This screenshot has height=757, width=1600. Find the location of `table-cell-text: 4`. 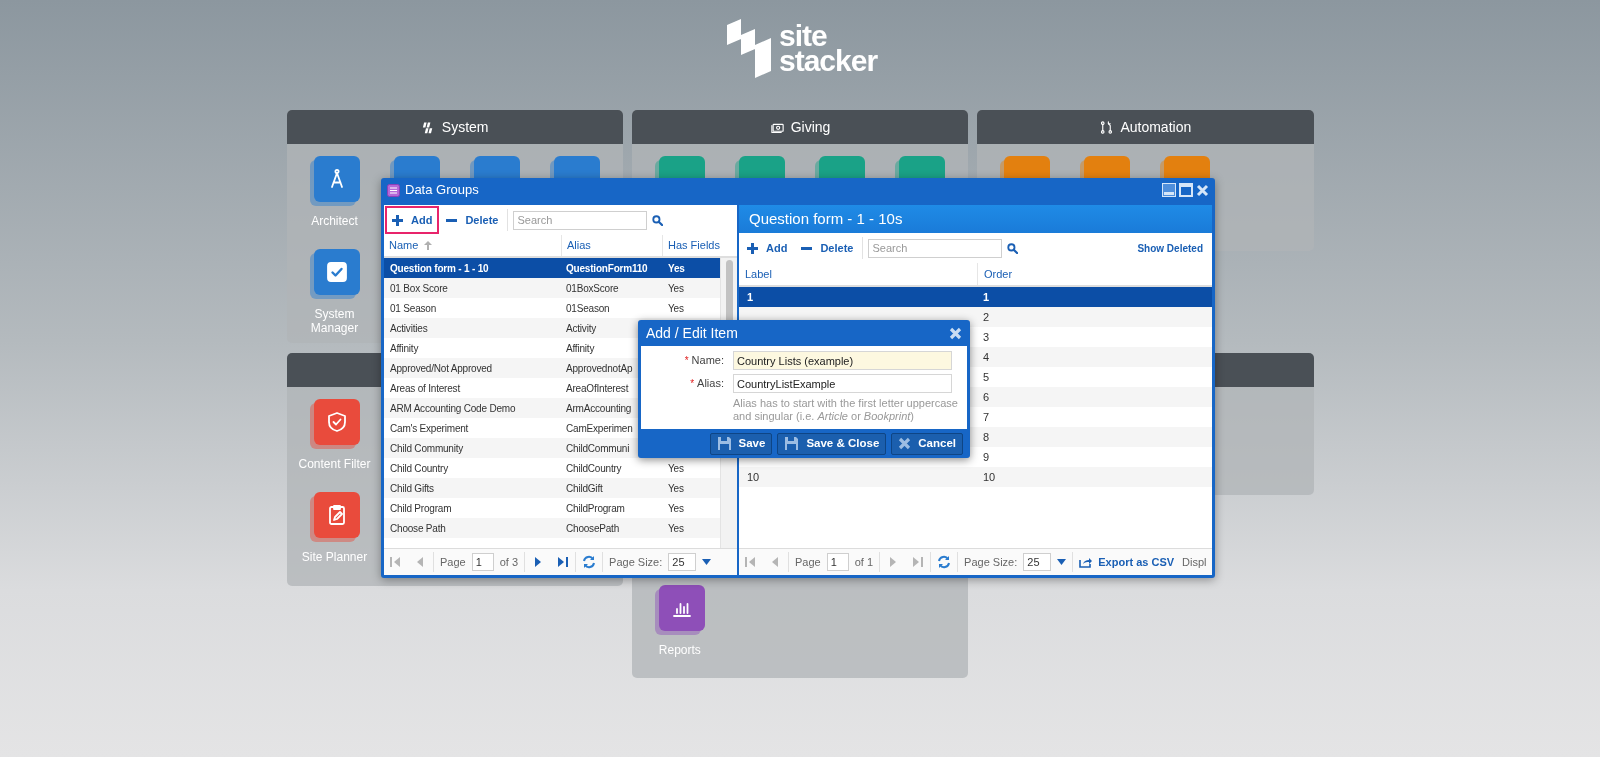

table-cell-text: 4 is located at coordinates (986, 357).